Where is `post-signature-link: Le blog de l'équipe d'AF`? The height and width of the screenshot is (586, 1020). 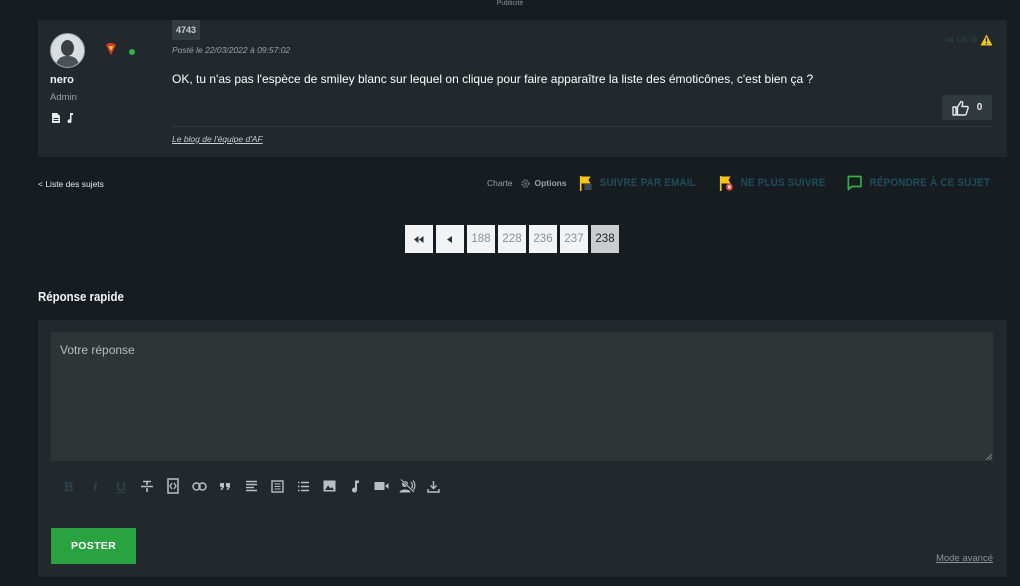 post-signature-link: Le blog de l'équipe d'AF is located at coordinates (217, 139).